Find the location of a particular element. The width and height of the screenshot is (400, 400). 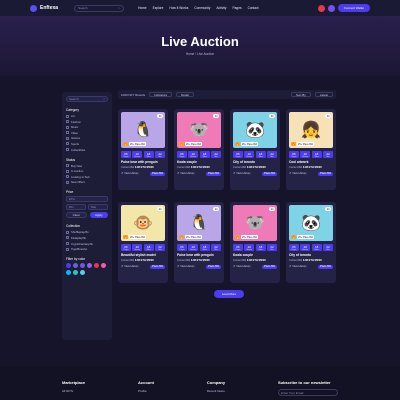

avatar is located at coordinates (331, 8).